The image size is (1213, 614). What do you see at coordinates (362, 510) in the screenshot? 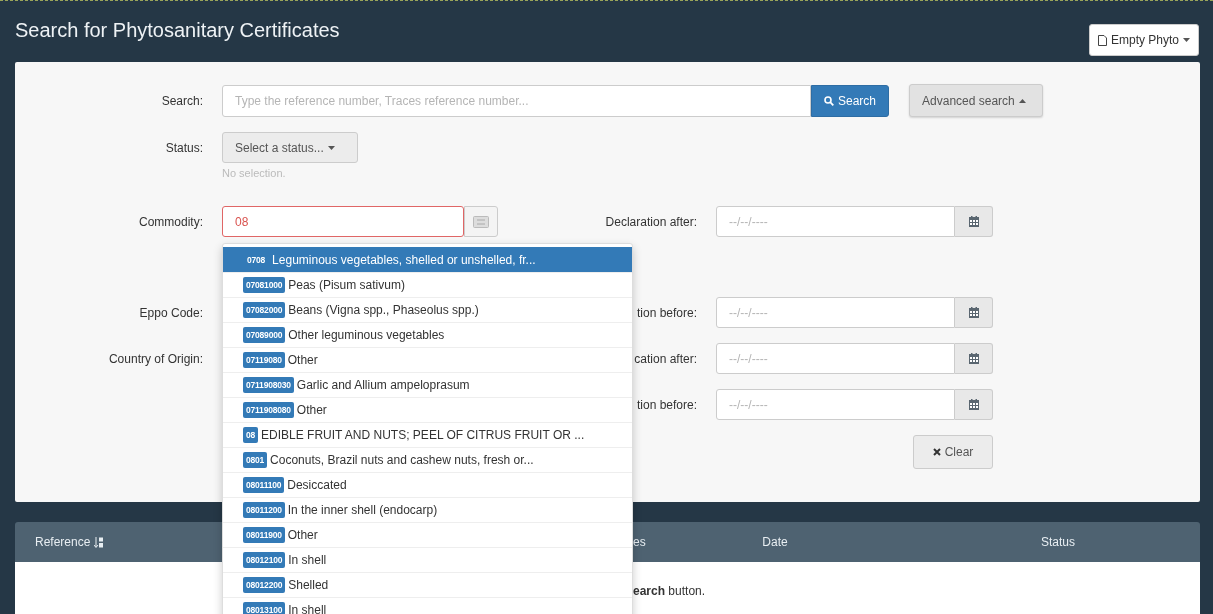
I see `suggestion-text: In the inner shell (endocarp)` at bounding box center [362, 510].